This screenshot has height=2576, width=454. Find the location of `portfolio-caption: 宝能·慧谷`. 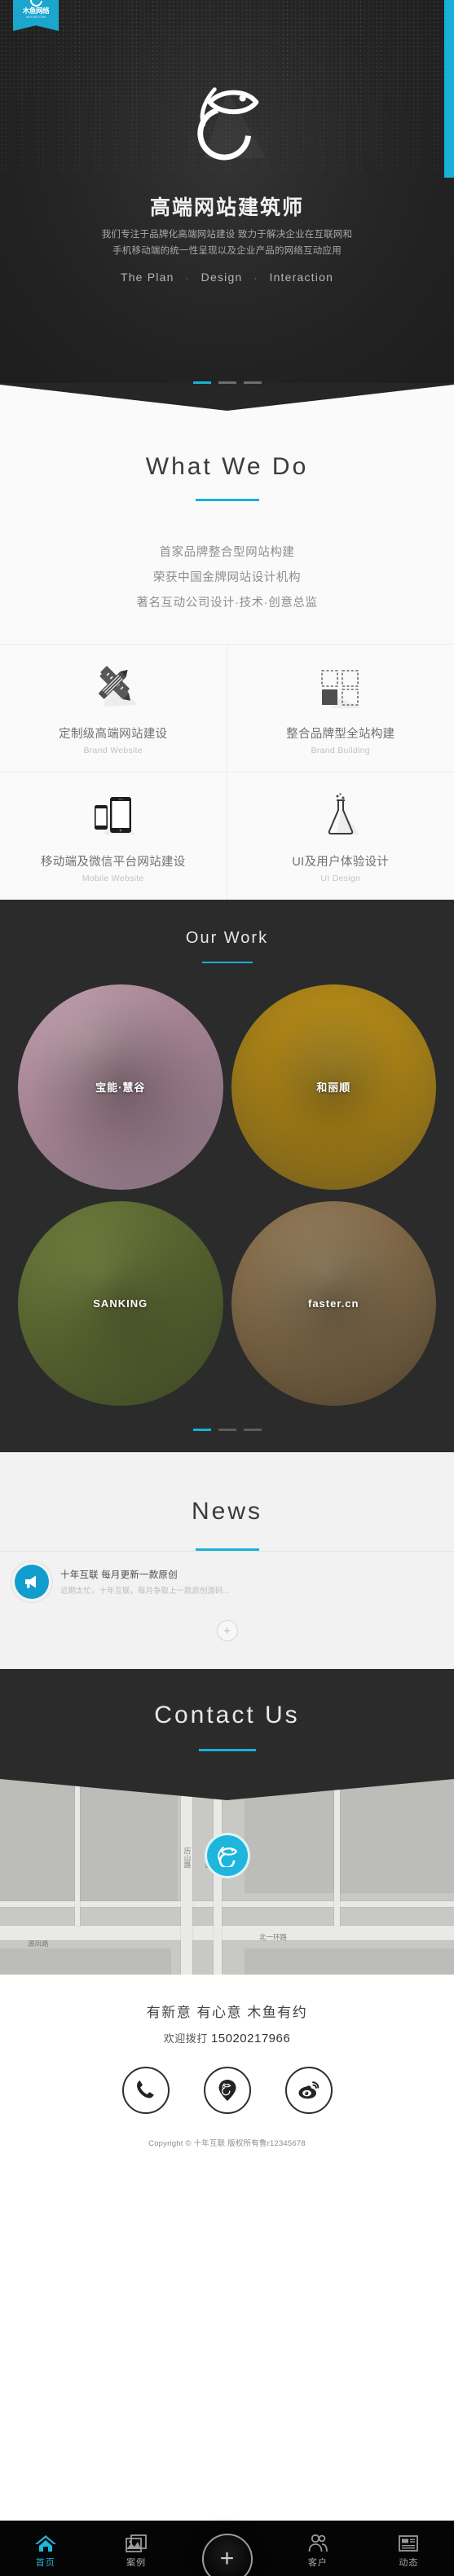

portfolio-caption: 宝能·慧谷 is located at coordinates (120, 1086).